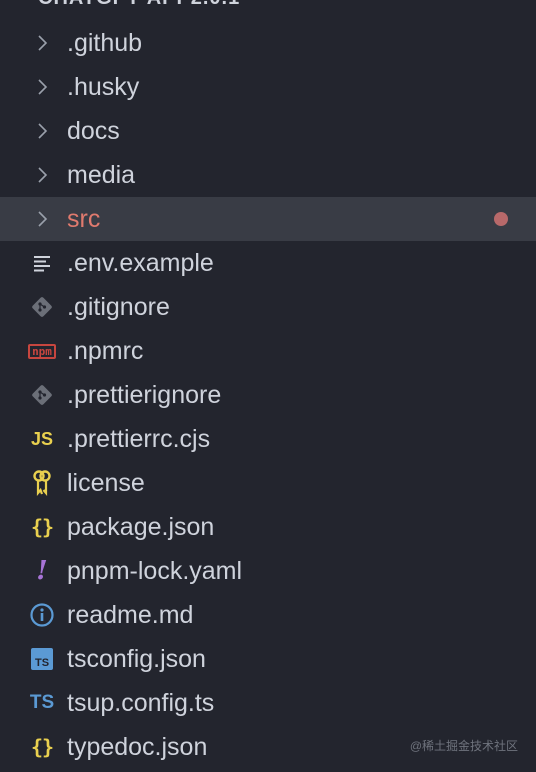 Image resolution: width=536 pixels, height=772 pixels. I want to click on svg-text: TS, so click(42, 663).